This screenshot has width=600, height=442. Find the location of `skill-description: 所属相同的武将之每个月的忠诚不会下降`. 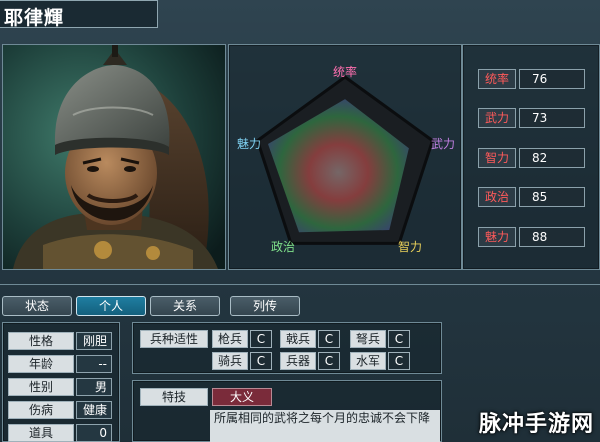

skill-description: 所属相同的武将之每个月的忠诚不会下降 is located at coordinates (325, 426).